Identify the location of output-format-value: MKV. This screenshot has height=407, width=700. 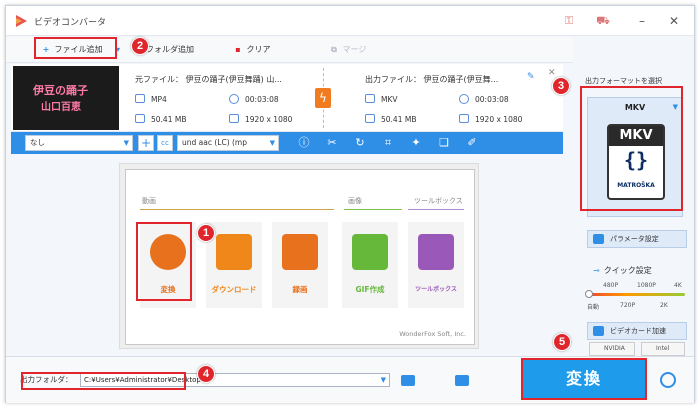
(389, 99).